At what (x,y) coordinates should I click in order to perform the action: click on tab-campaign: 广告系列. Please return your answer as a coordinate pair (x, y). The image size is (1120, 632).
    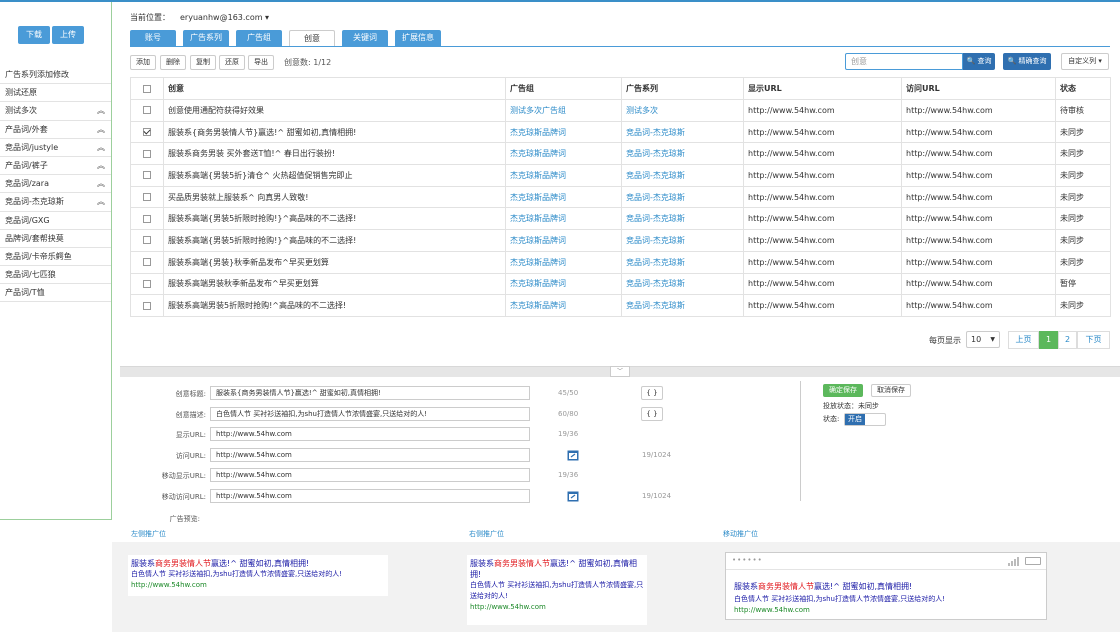
    Looking at the image, I should click on (206, 38).